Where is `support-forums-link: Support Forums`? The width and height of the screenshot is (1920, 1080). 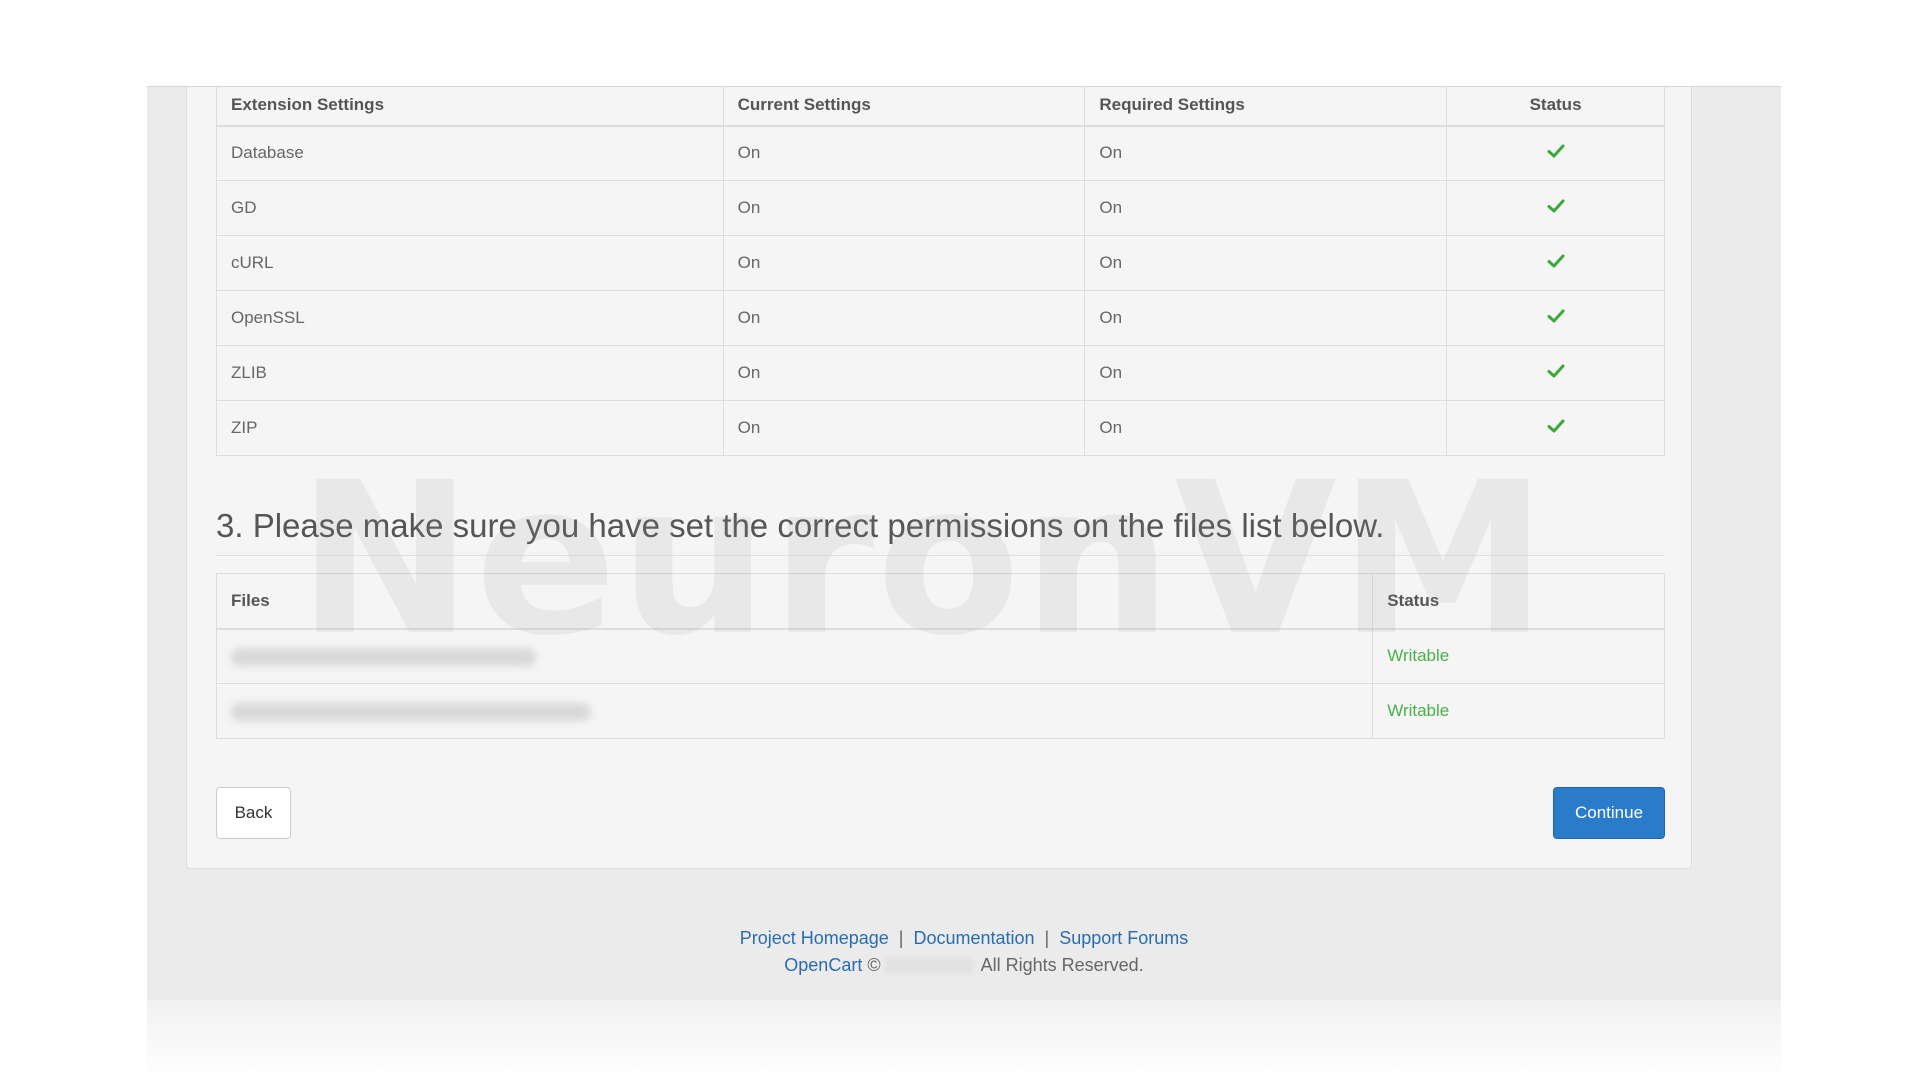
support-forums-link: Support Forums is located at coordinates (1123, 938).